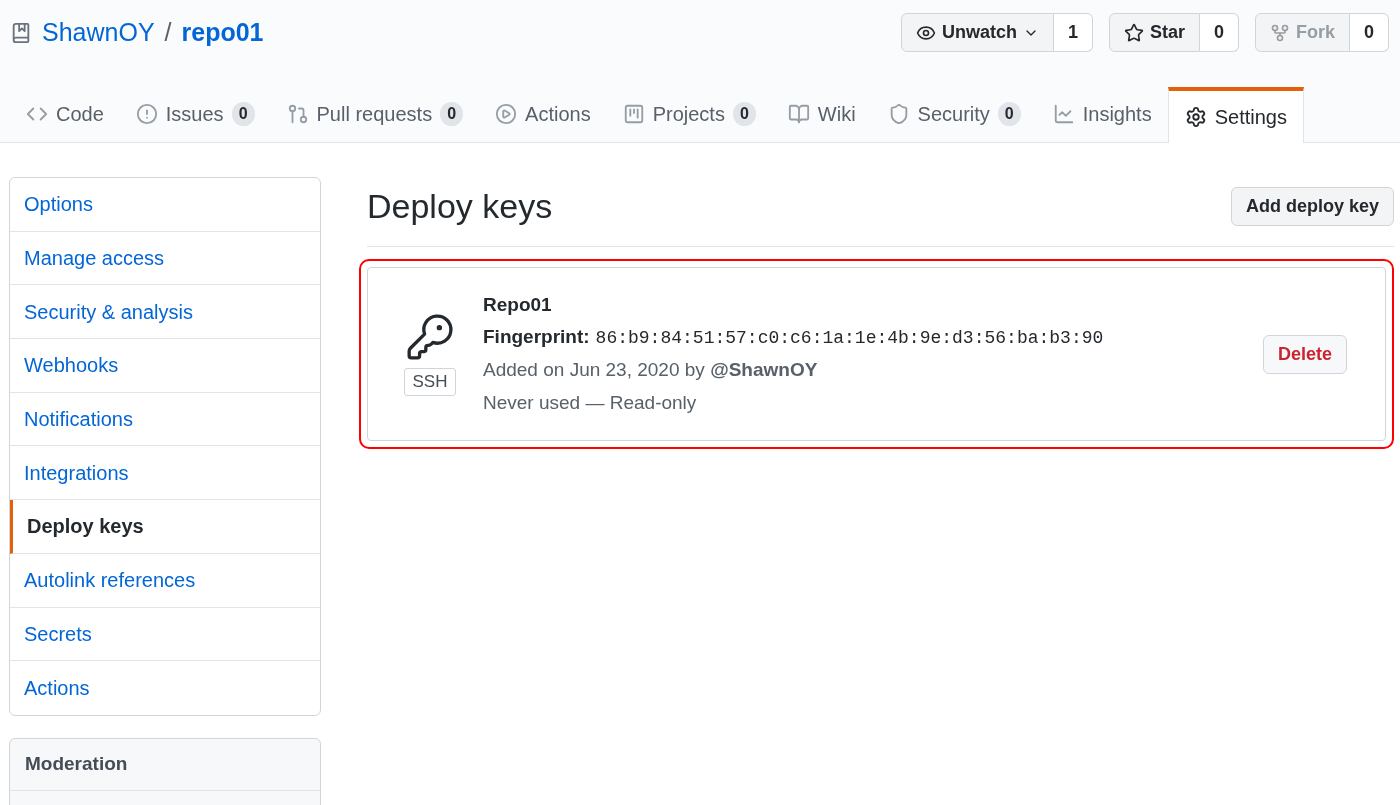 The image size is (1400, 805). Describe the element at coordinates (375, 114) in the screenshot. I see `nav-tab: Pull requests 0` at that location.